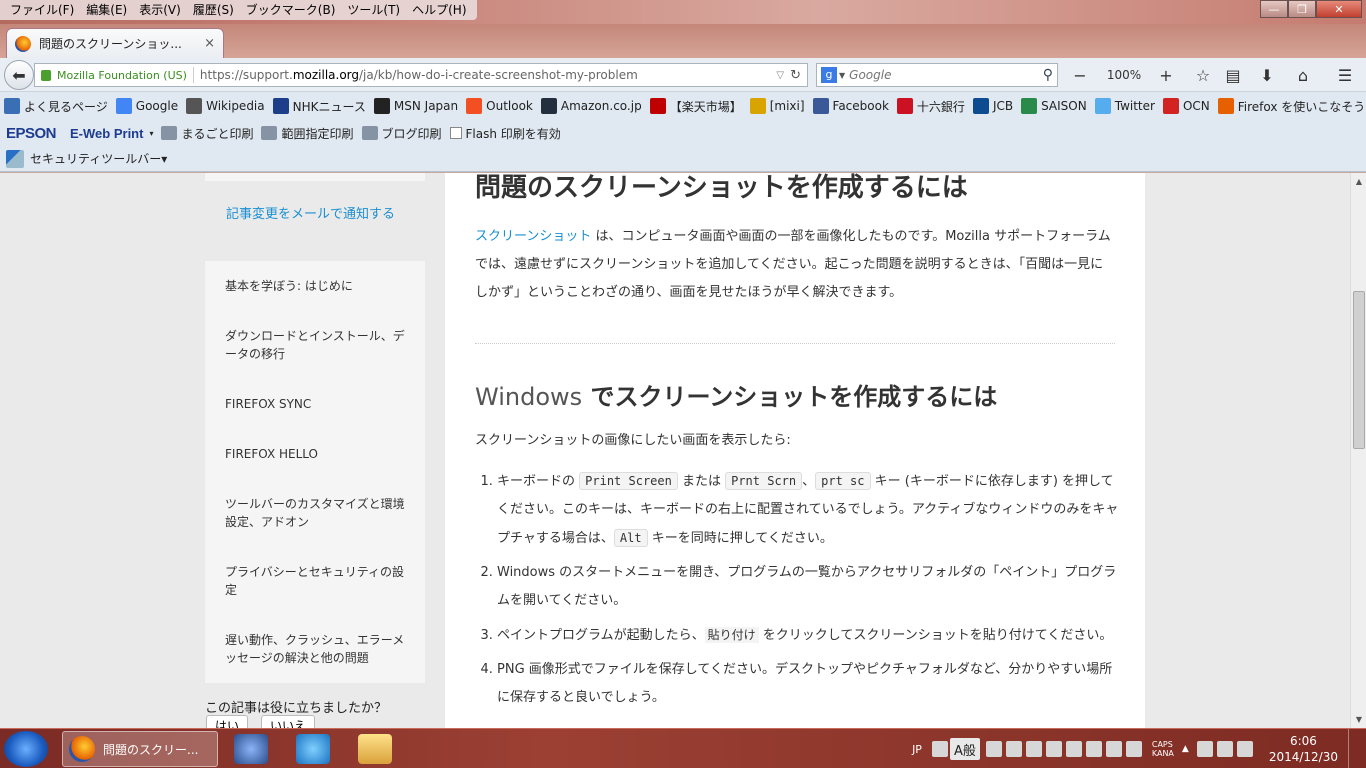 The height and width of the screenshot is (768, 1366). What do you see at coordinates (288, 721) in the screenshot?
I see `helpful-no-button: いいえ` at bounding box center [288, 721].